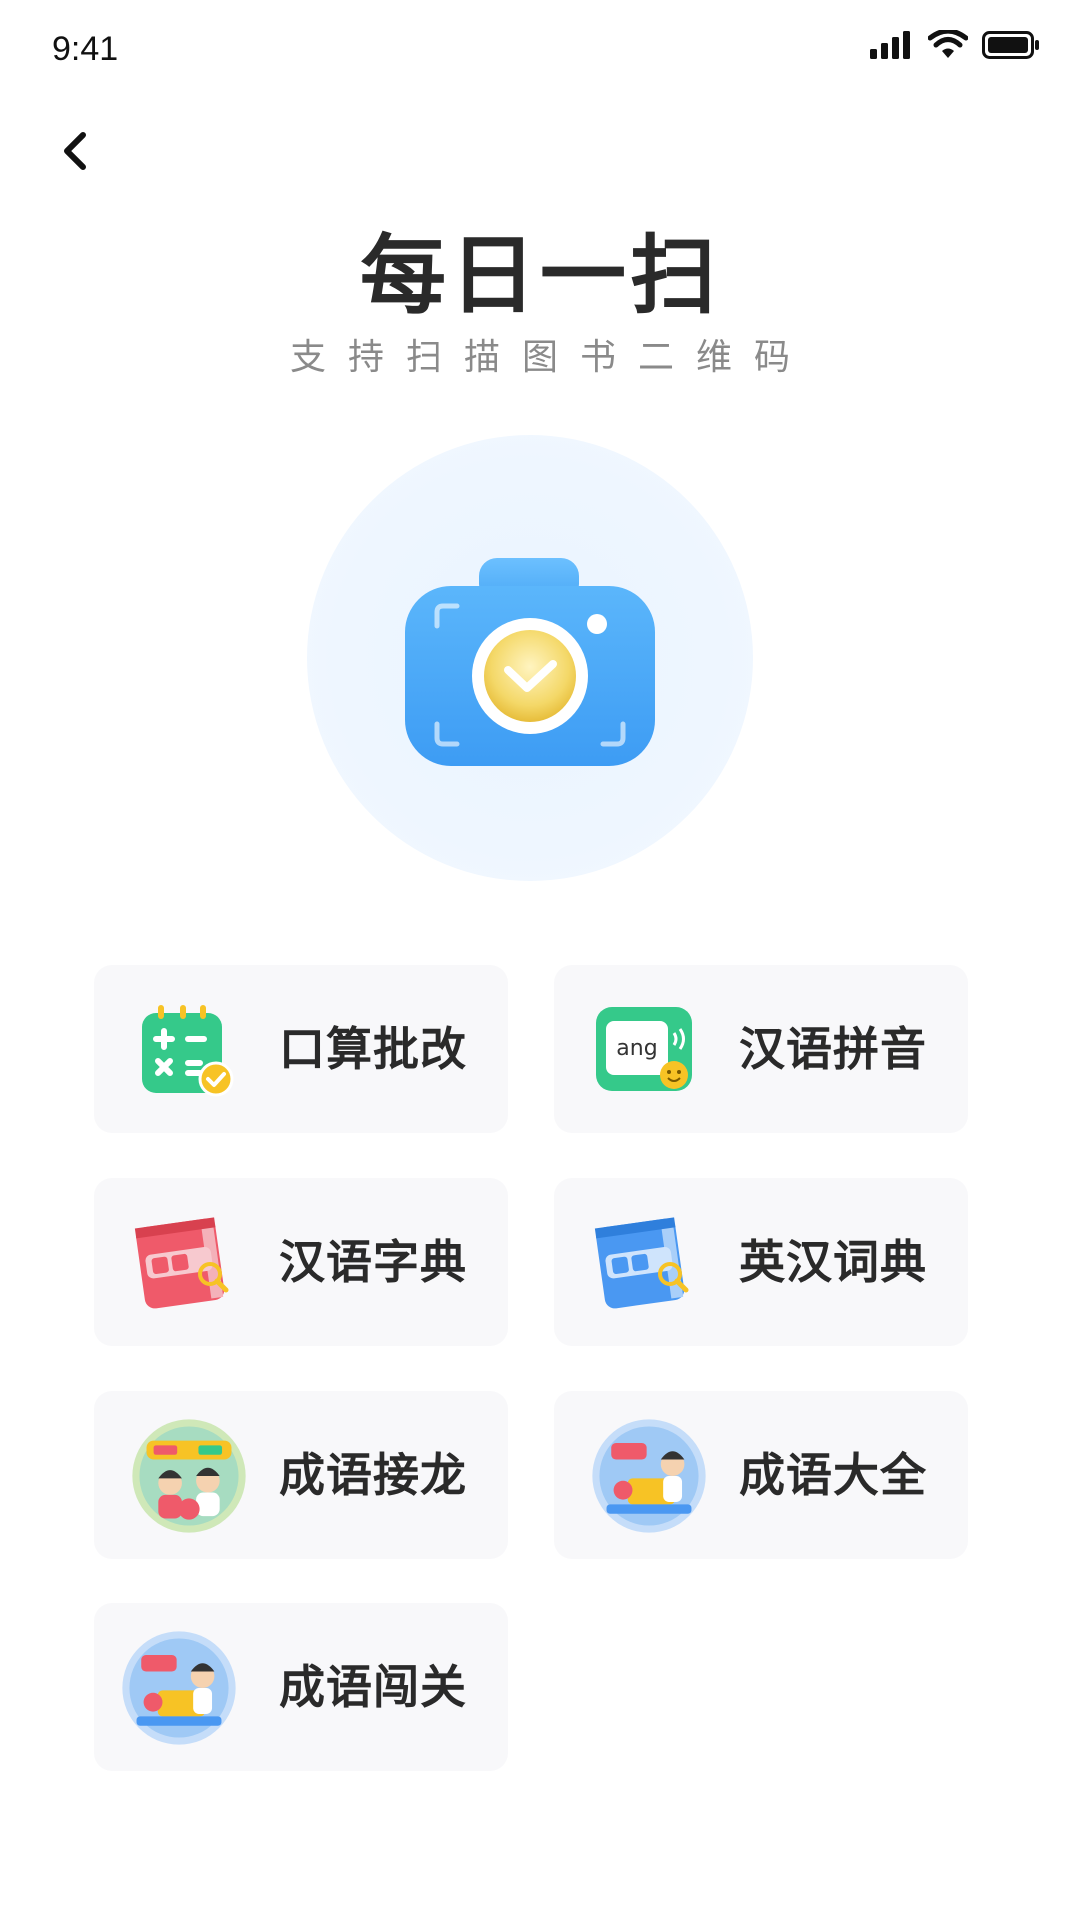 The image size is (1080, 1920). What do you see at coordinates (373, 1687) in the screenshot?
I see `feature-label: 成语闯关` at bounding box center [373, 1687].